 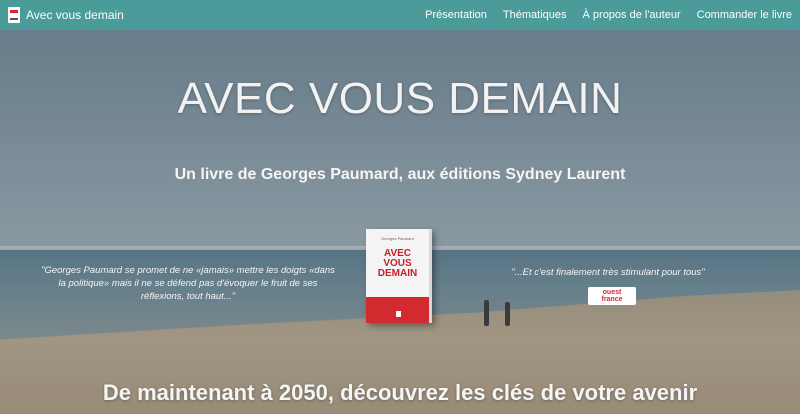 What do you see at coordinates (75, 15) in the screenshot?
I see `brand-name: Avec vous demain` at bounding box center [75, 15].